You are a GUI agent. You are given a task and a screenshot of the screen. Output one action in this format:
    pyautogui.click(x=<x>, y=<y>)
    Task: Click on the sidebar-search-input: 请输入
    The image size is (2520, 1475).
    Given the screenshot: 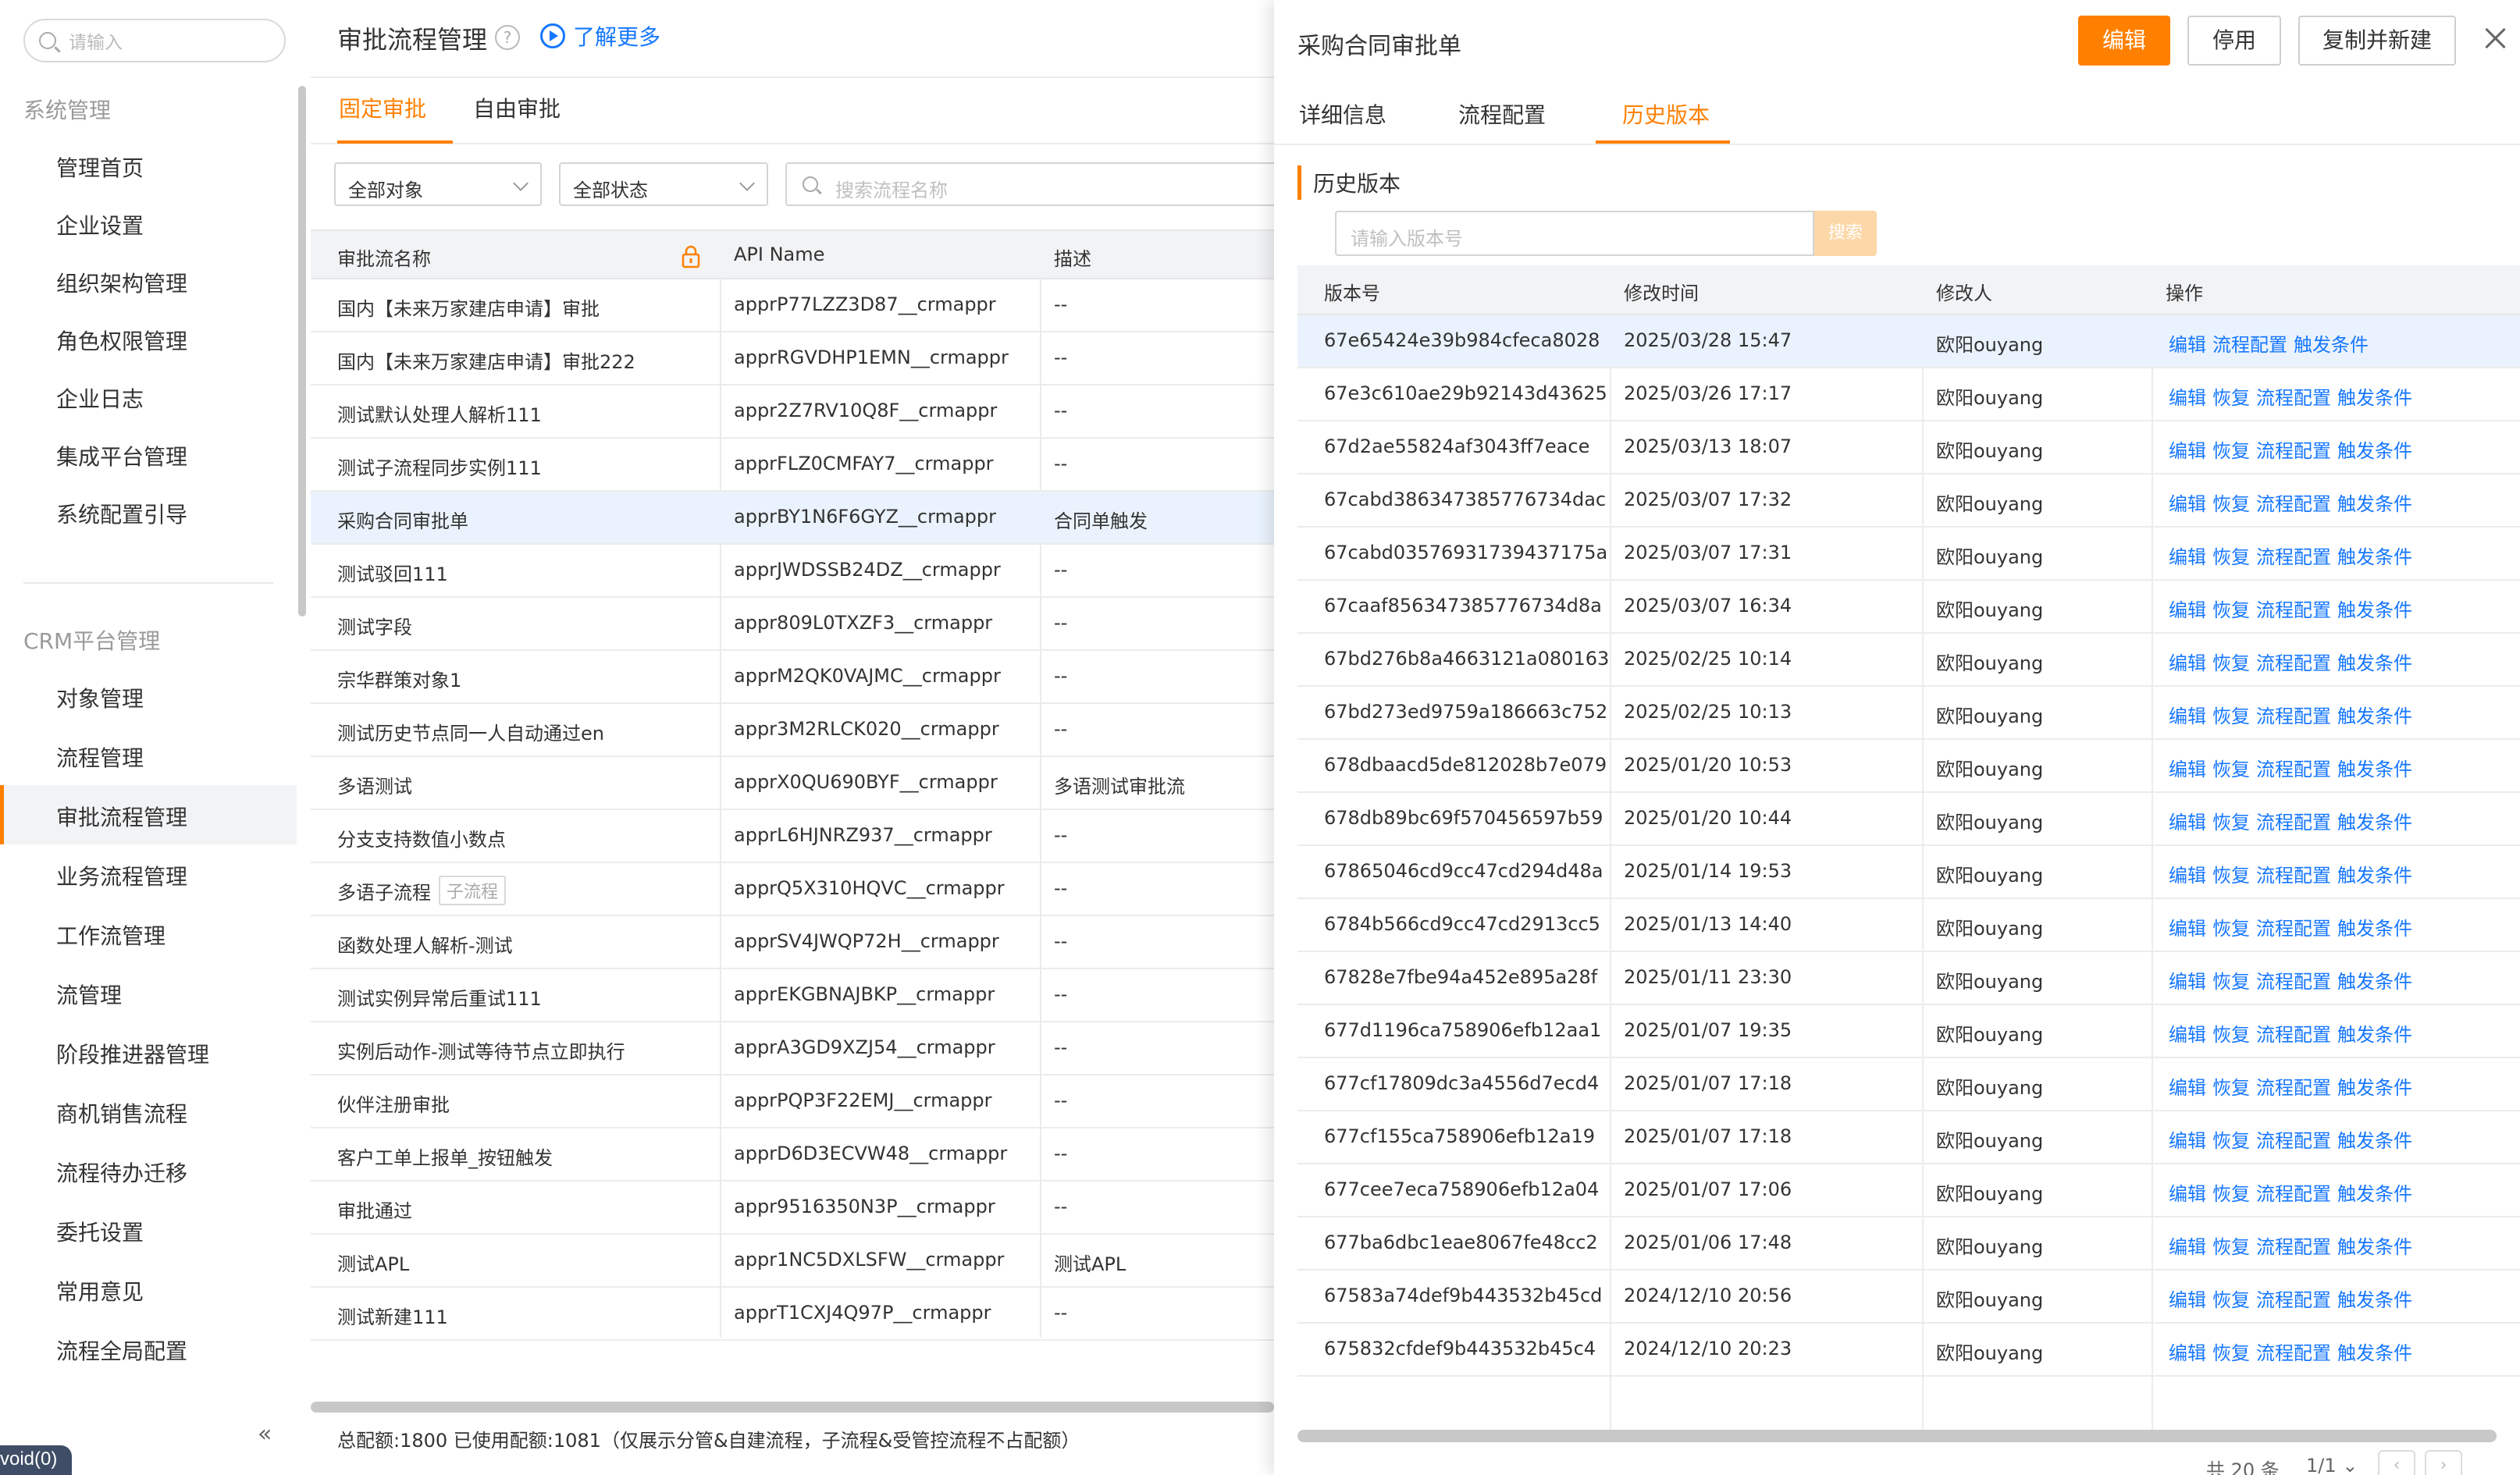 What is the action you would take?
    pyautogui.click(x=154, y=40)
    